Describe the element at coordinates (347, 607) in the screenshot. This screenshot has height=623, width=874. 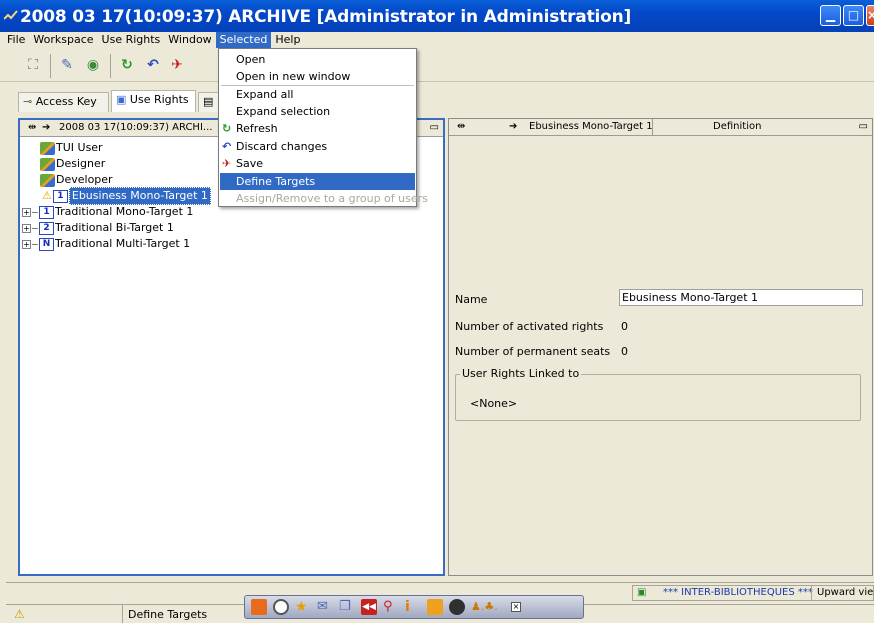
I see `window-icon: ❐` at that location.